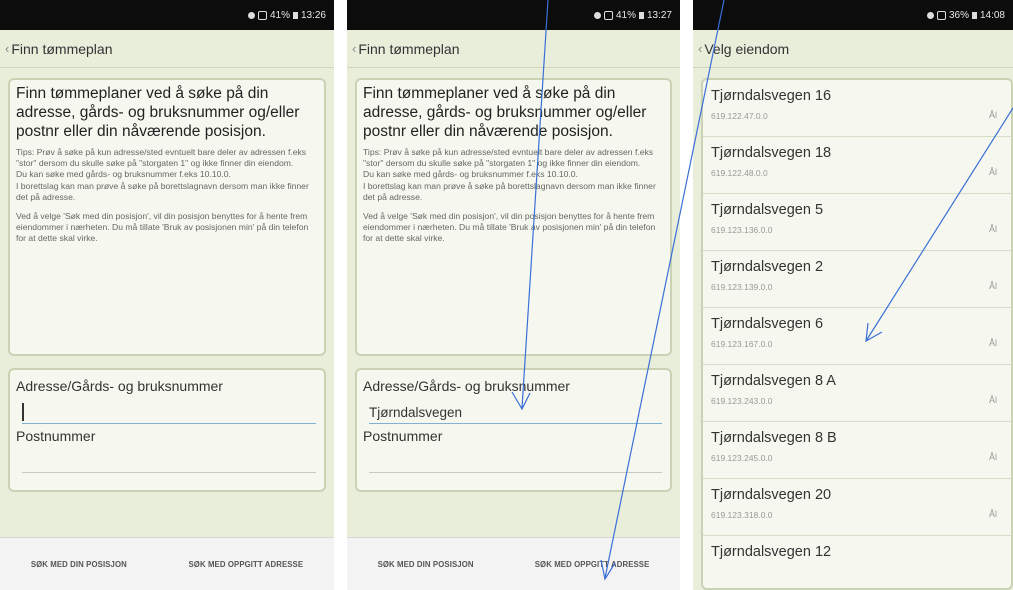 This screenshot has height=590, width=1013. What do you see at coordinates (521, 401) in the screenshot?
I see `arrow-head` at bounding box center [521, 401].